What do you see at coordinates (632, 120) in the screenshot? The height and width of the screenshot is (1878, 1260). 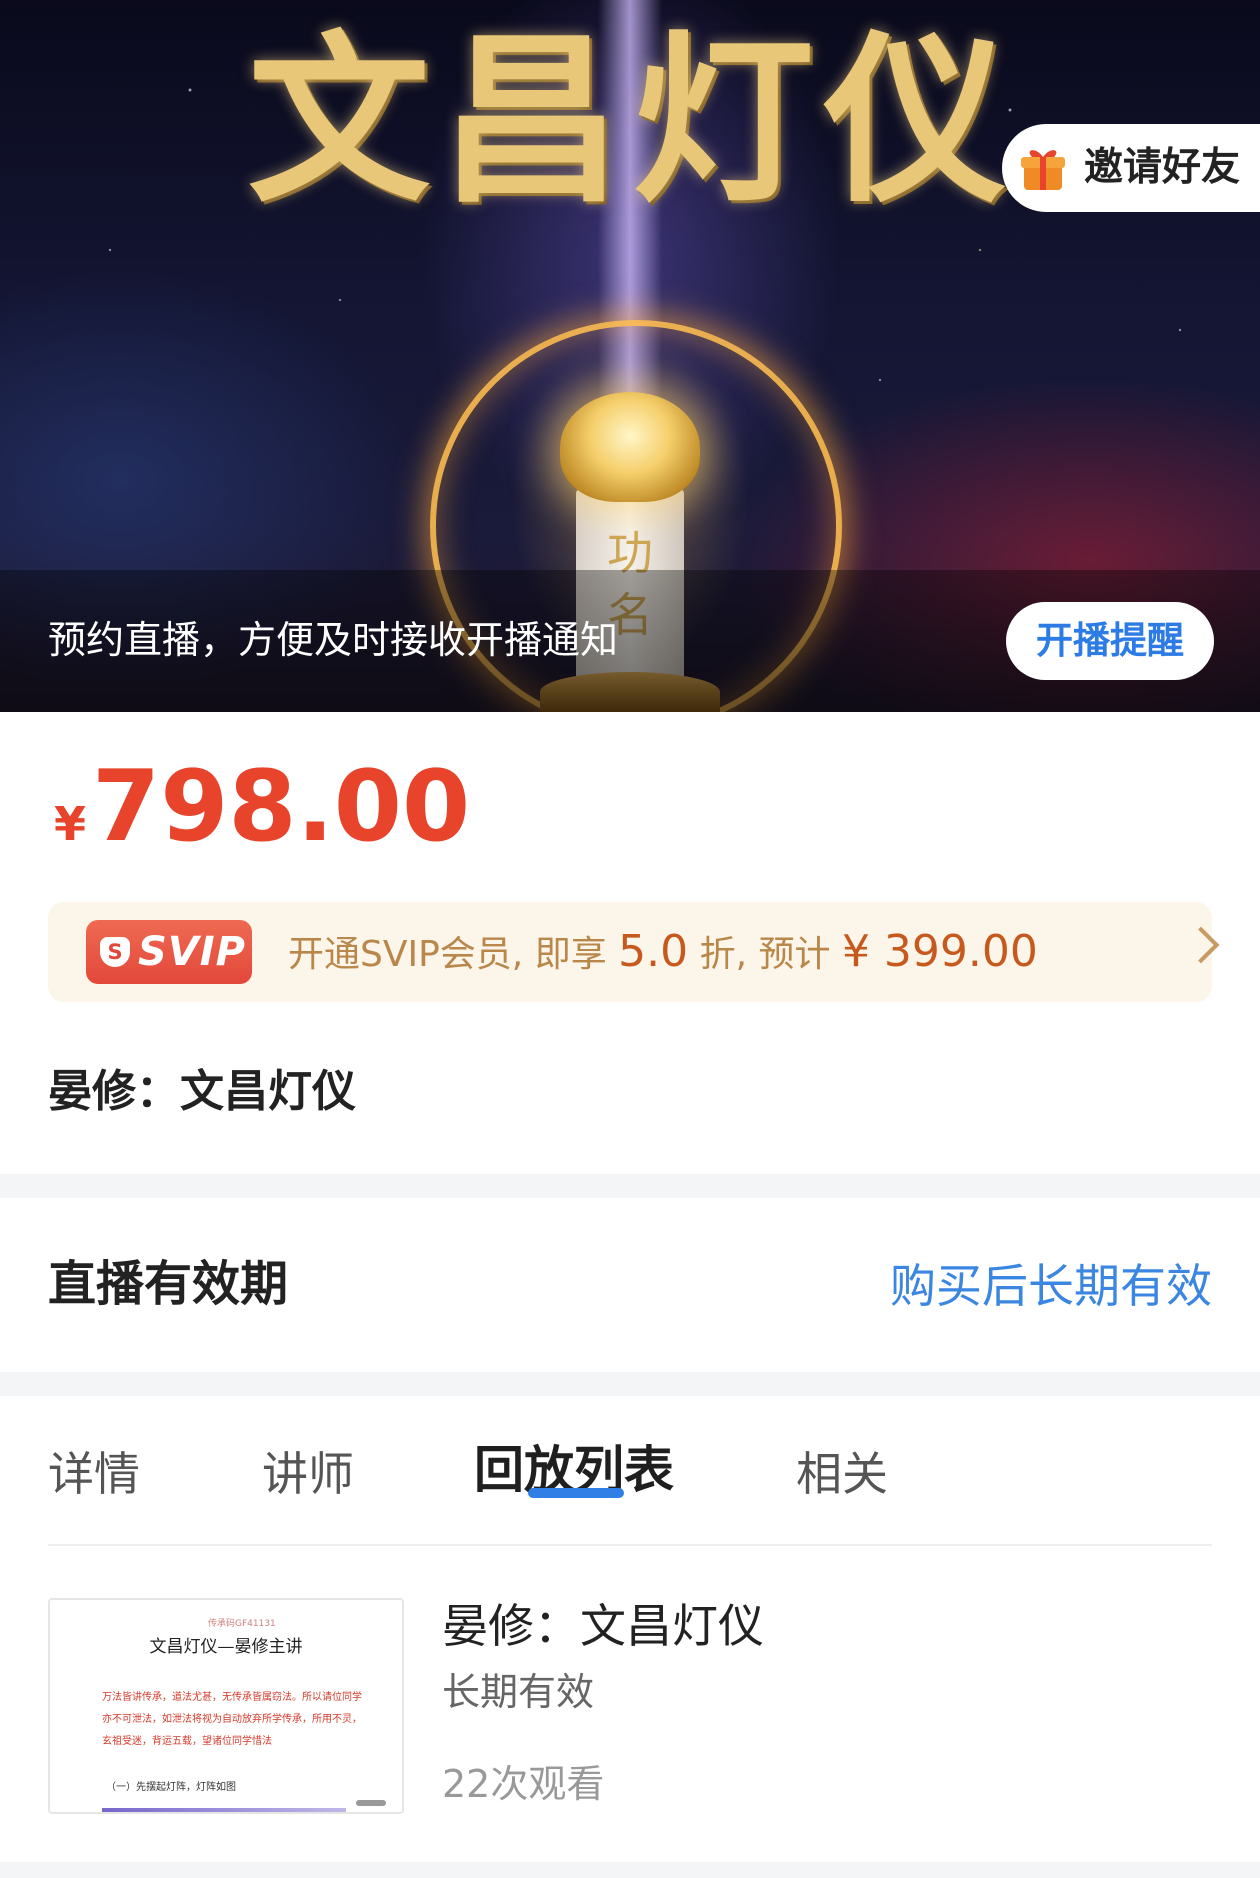 I see `banner-title: 文昌灯仪` at bounding box center [632, 120].